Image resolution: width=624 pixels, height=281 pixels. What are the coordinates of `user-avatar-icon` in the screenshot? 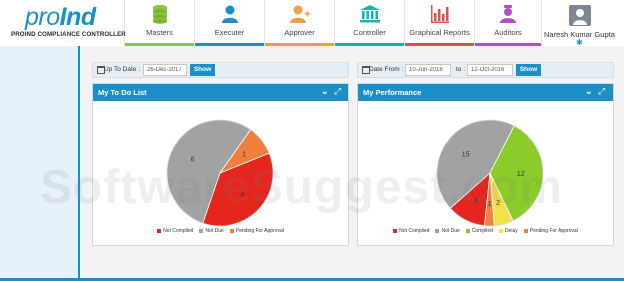 It's located at (580, 17).